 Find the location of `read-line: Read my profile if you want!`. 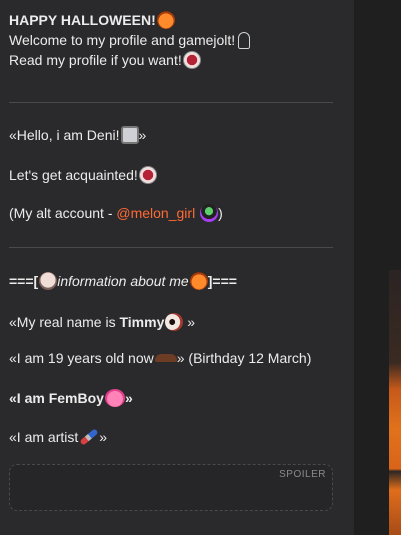

read-line: Read my profile if you want! is located at coordinates (174, 60).